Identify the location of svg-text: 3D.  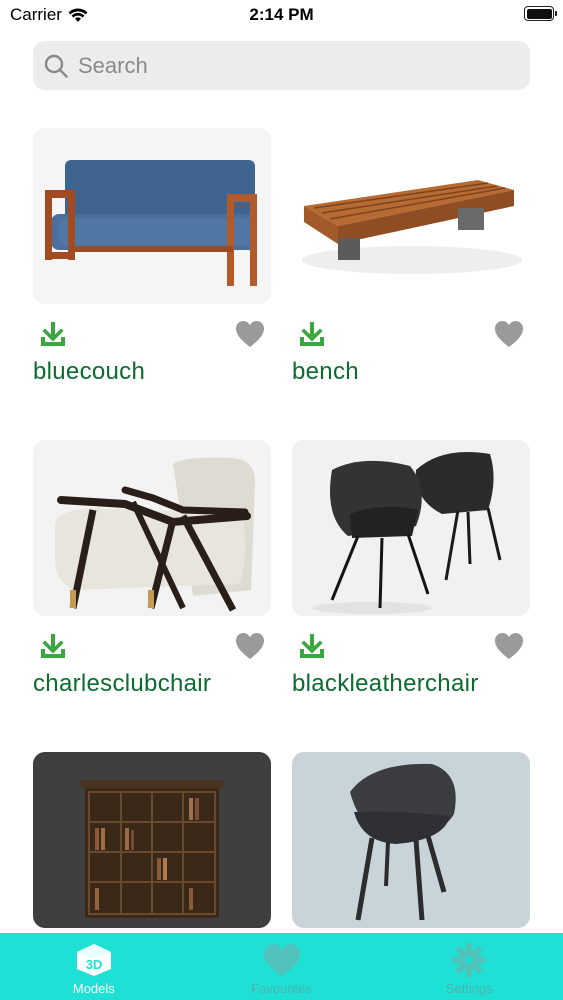
(94, 964).